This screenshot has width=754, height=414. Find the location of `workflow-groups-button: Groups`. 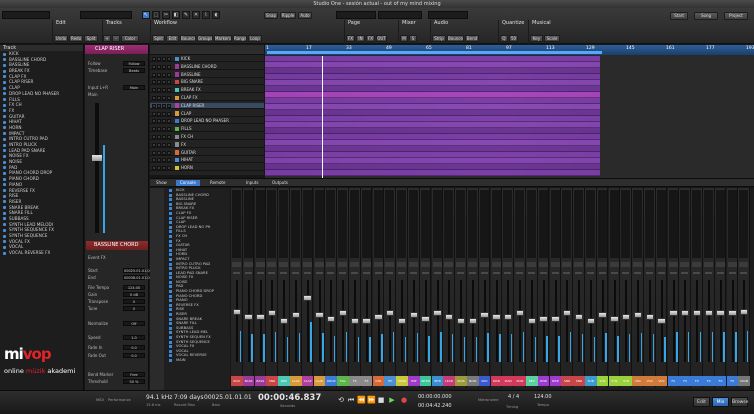

workflow-groups-button: Groups is located at coordinates (205, 38).